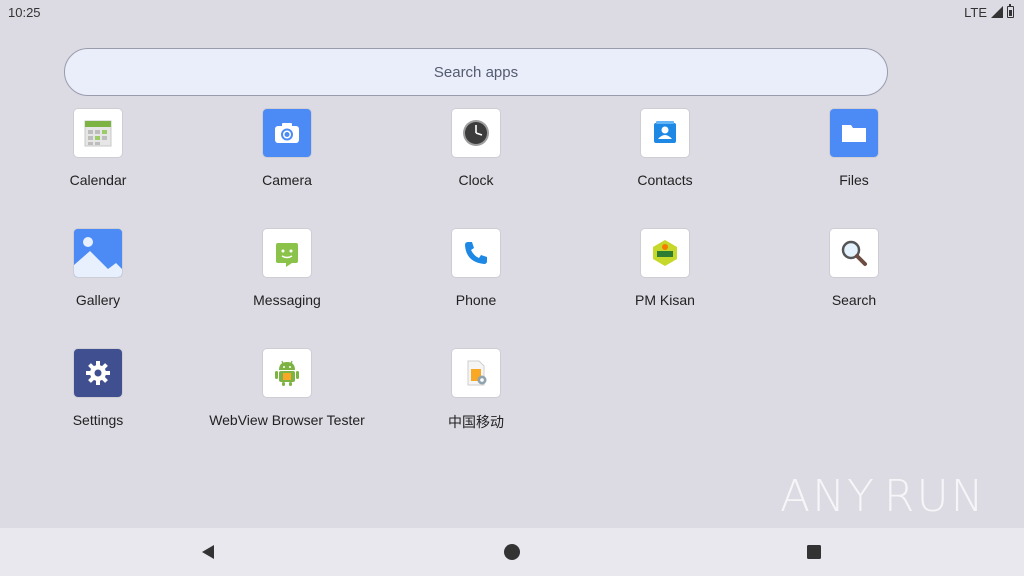 The width and height of the screenshot is (1024, 576). I want to click on back-icon, so click(208, 552).